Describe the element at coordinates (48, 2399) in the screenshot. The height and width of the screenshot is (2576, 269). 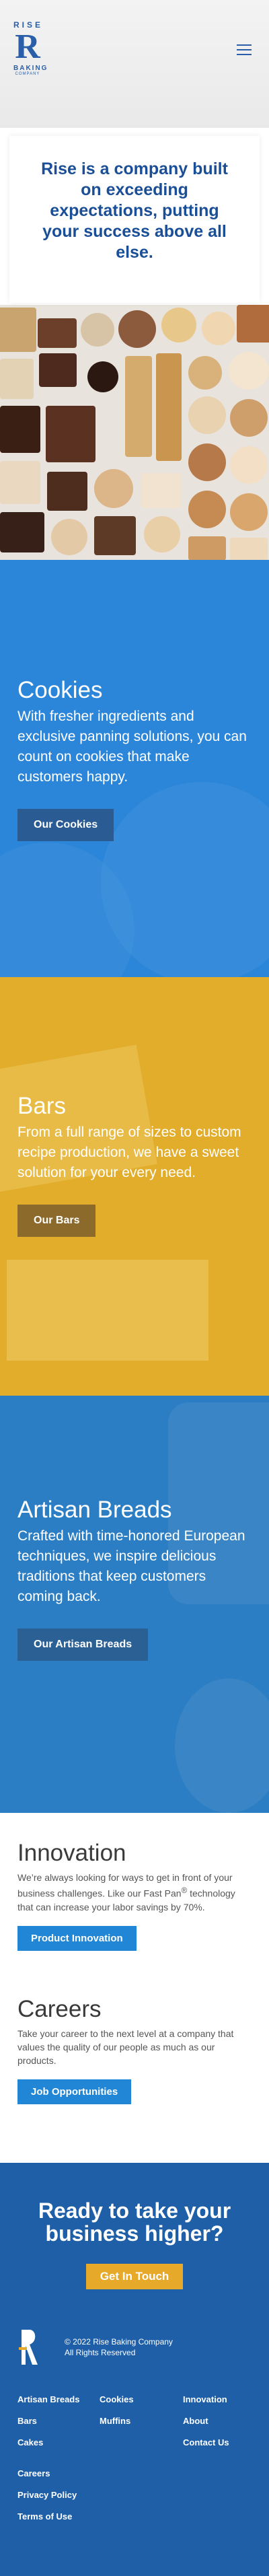
I see `footer-link-artisan-breads: Artisan Breads` at that location.